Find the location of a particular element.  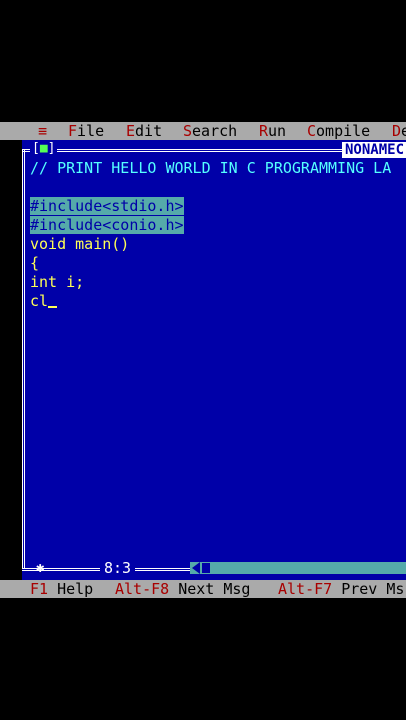

system-menu-icon: ≡ is located at coordinates (42, 131).